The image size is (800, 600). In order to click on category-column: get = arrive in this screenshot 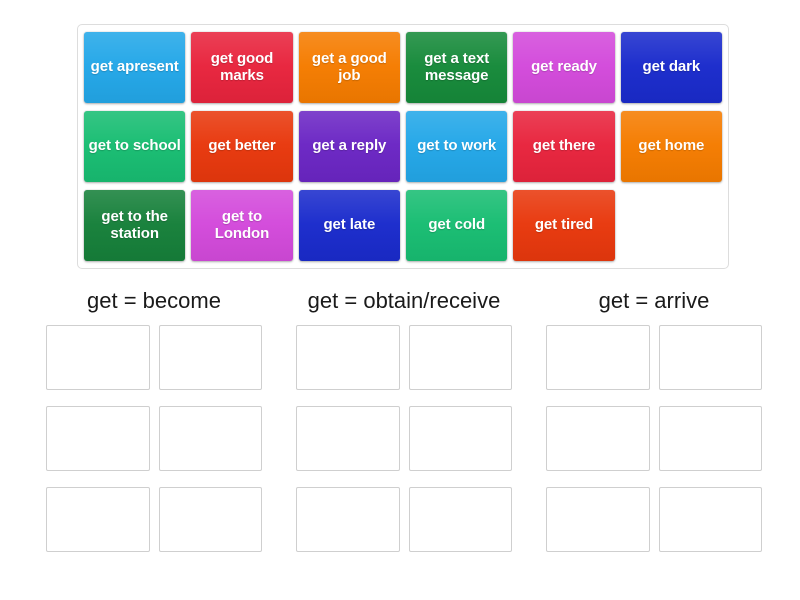, I will do `click(654, 420)`.